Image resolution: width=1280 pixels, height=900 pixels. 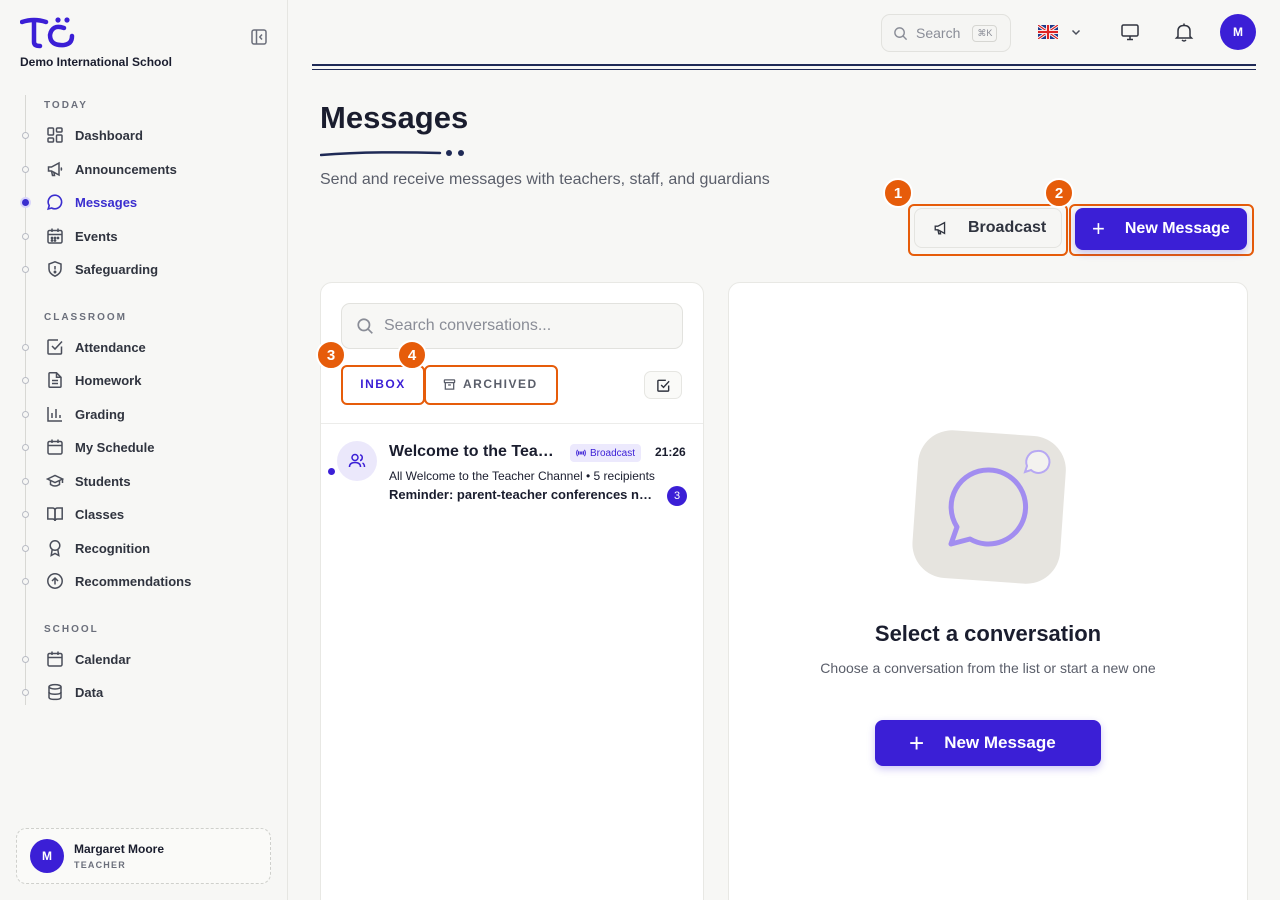 I want to click on sidebar-item-label: Grading, so click(x=100, y=414).